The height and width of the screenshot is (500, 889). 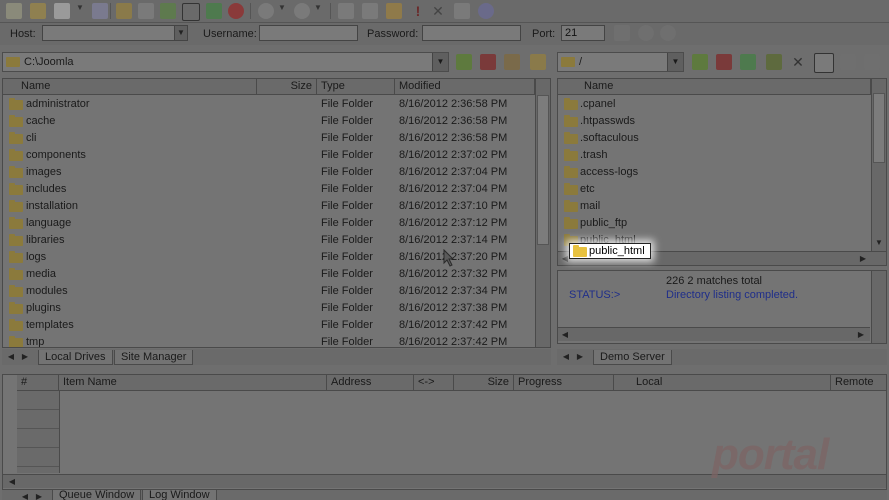 I want to click on table-row: modules File Folder 8/16/2012 2:37:34 PM, so click(x=269, y=291).